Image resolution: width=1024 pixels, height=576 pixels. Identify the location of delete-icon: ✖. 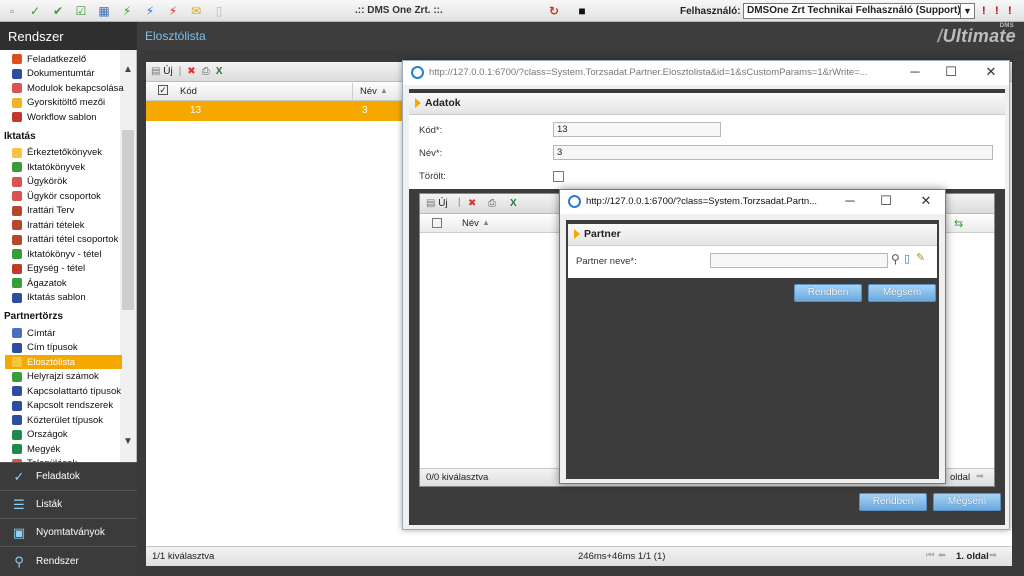
(191, 71).